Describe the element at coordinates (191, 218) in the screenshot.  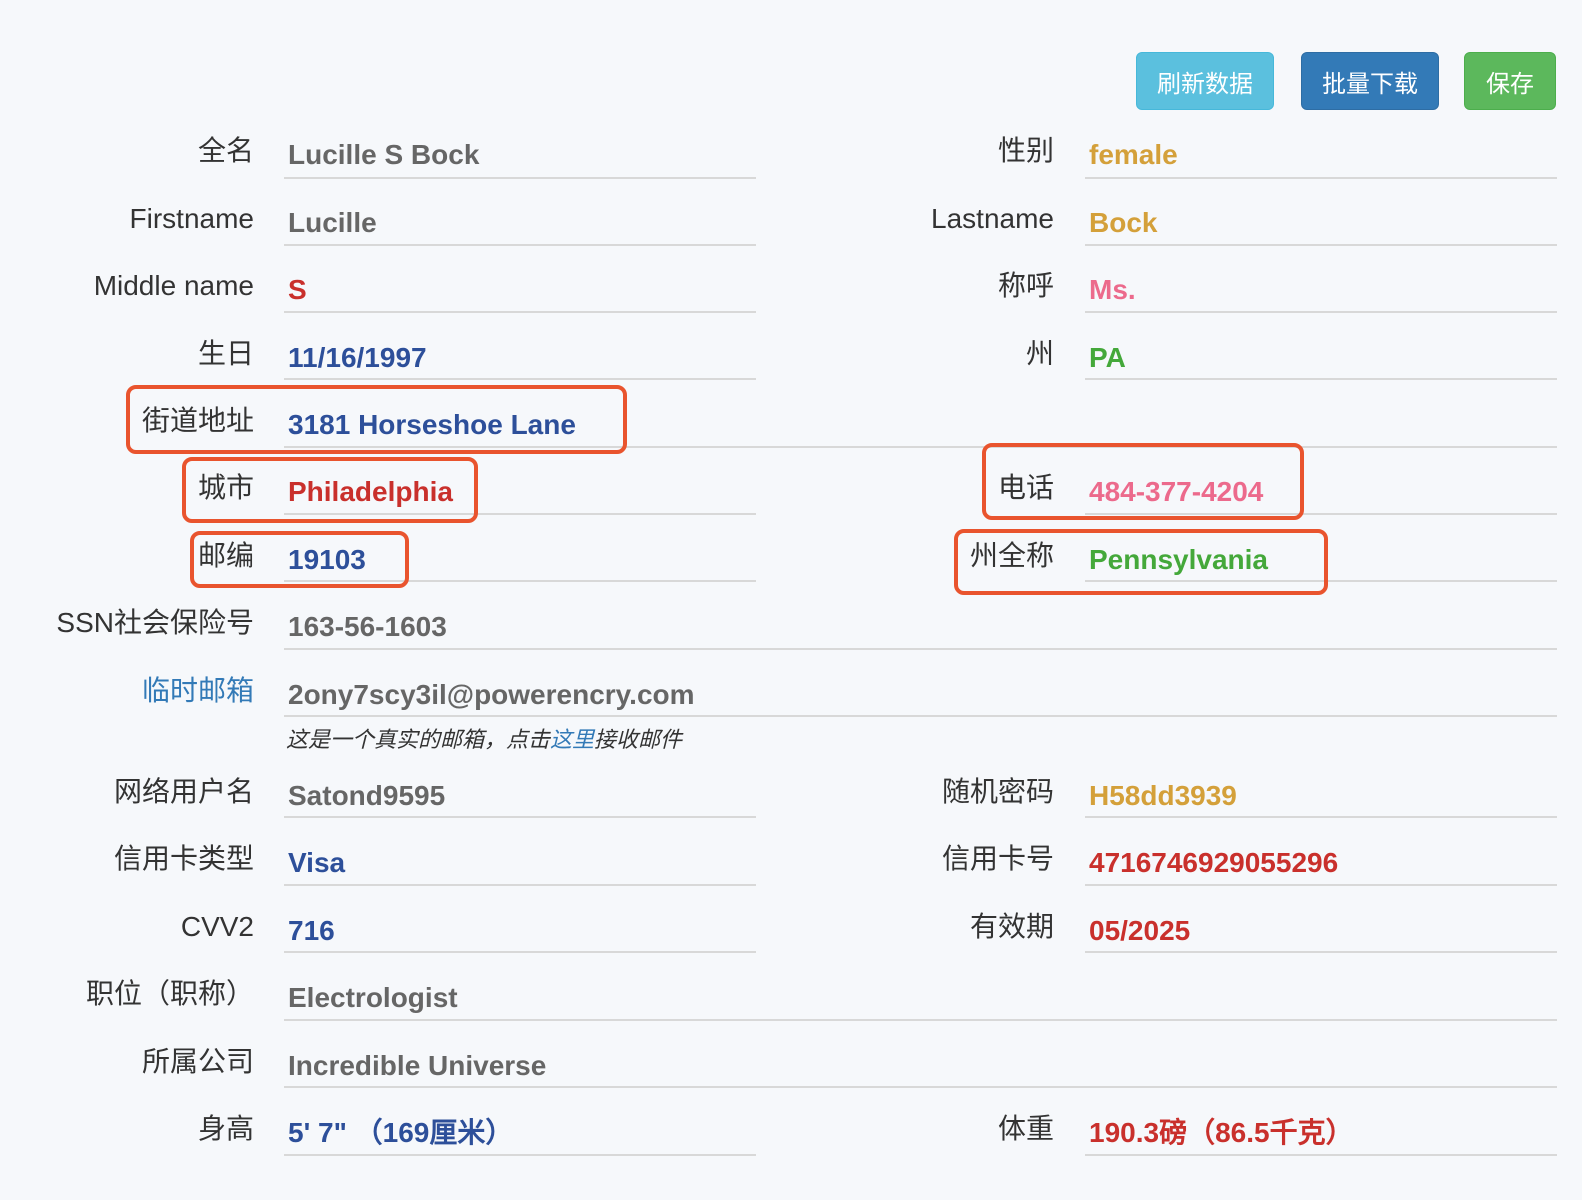
I see `firstname-label: Firstname` at that location.